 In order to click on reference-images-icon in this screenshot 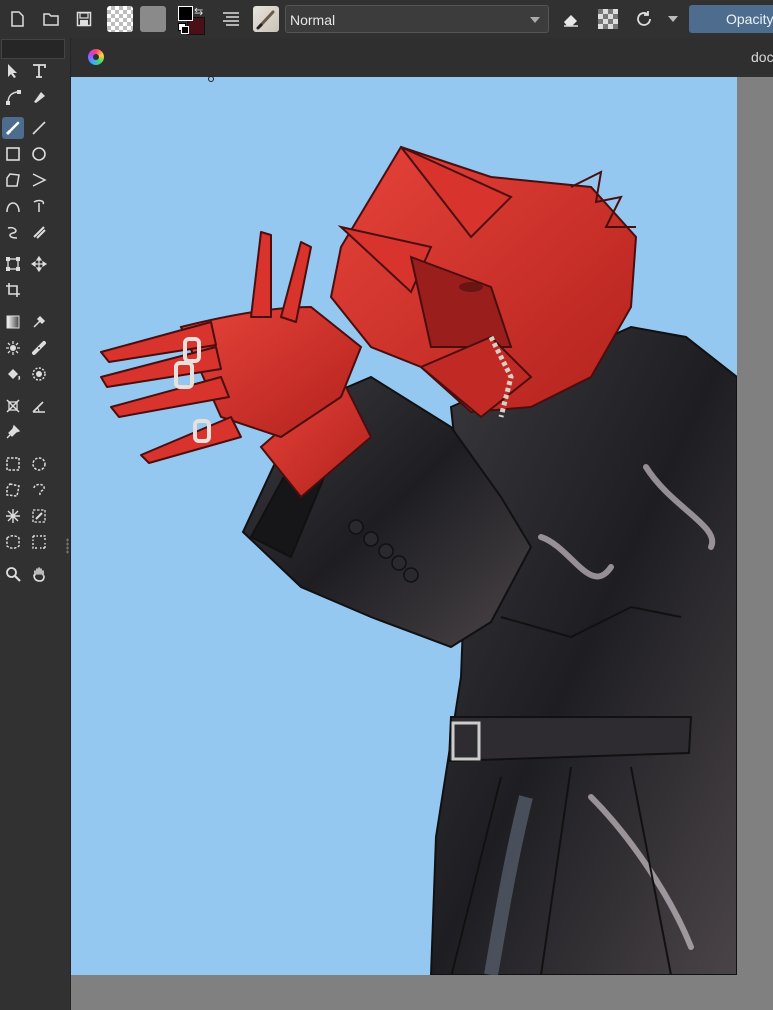, I will do `click(13, 432)`.